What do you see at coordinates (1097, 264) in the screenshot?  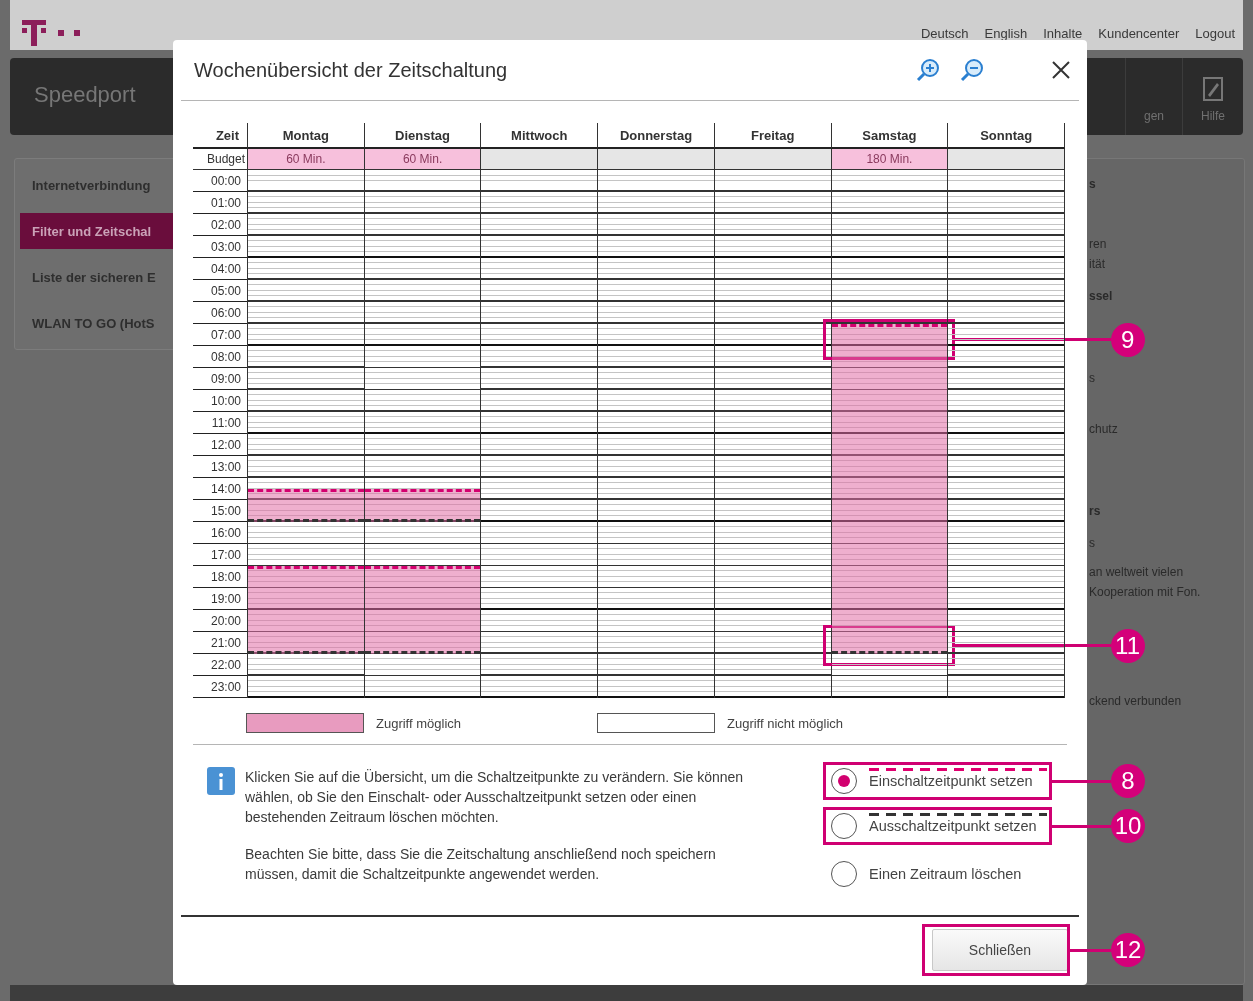 I see `panel-text: ität` at bounding box center [1097, 264].